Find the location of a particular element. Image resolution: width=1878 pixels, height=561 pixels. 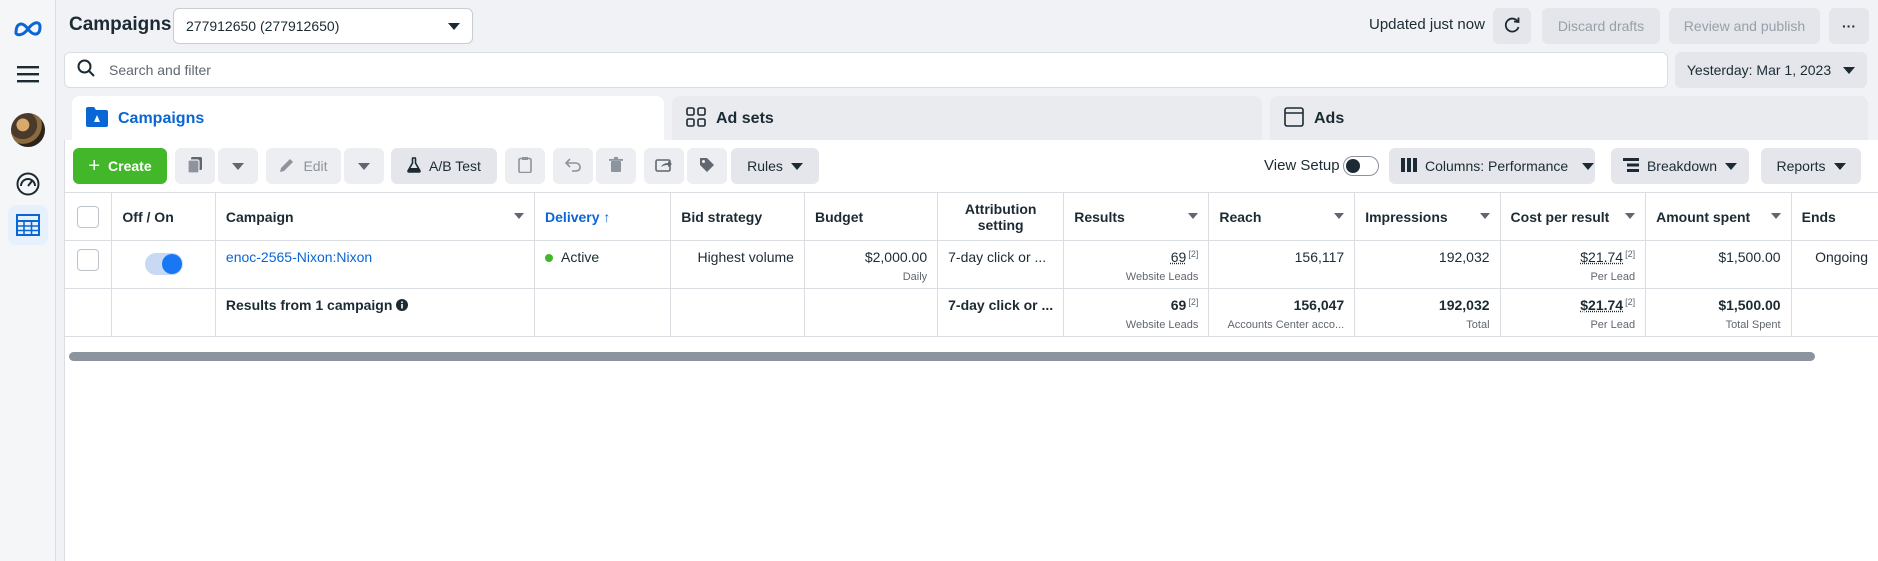

header-amount-spent: Amount spent is located at coordinates (1719, 217).